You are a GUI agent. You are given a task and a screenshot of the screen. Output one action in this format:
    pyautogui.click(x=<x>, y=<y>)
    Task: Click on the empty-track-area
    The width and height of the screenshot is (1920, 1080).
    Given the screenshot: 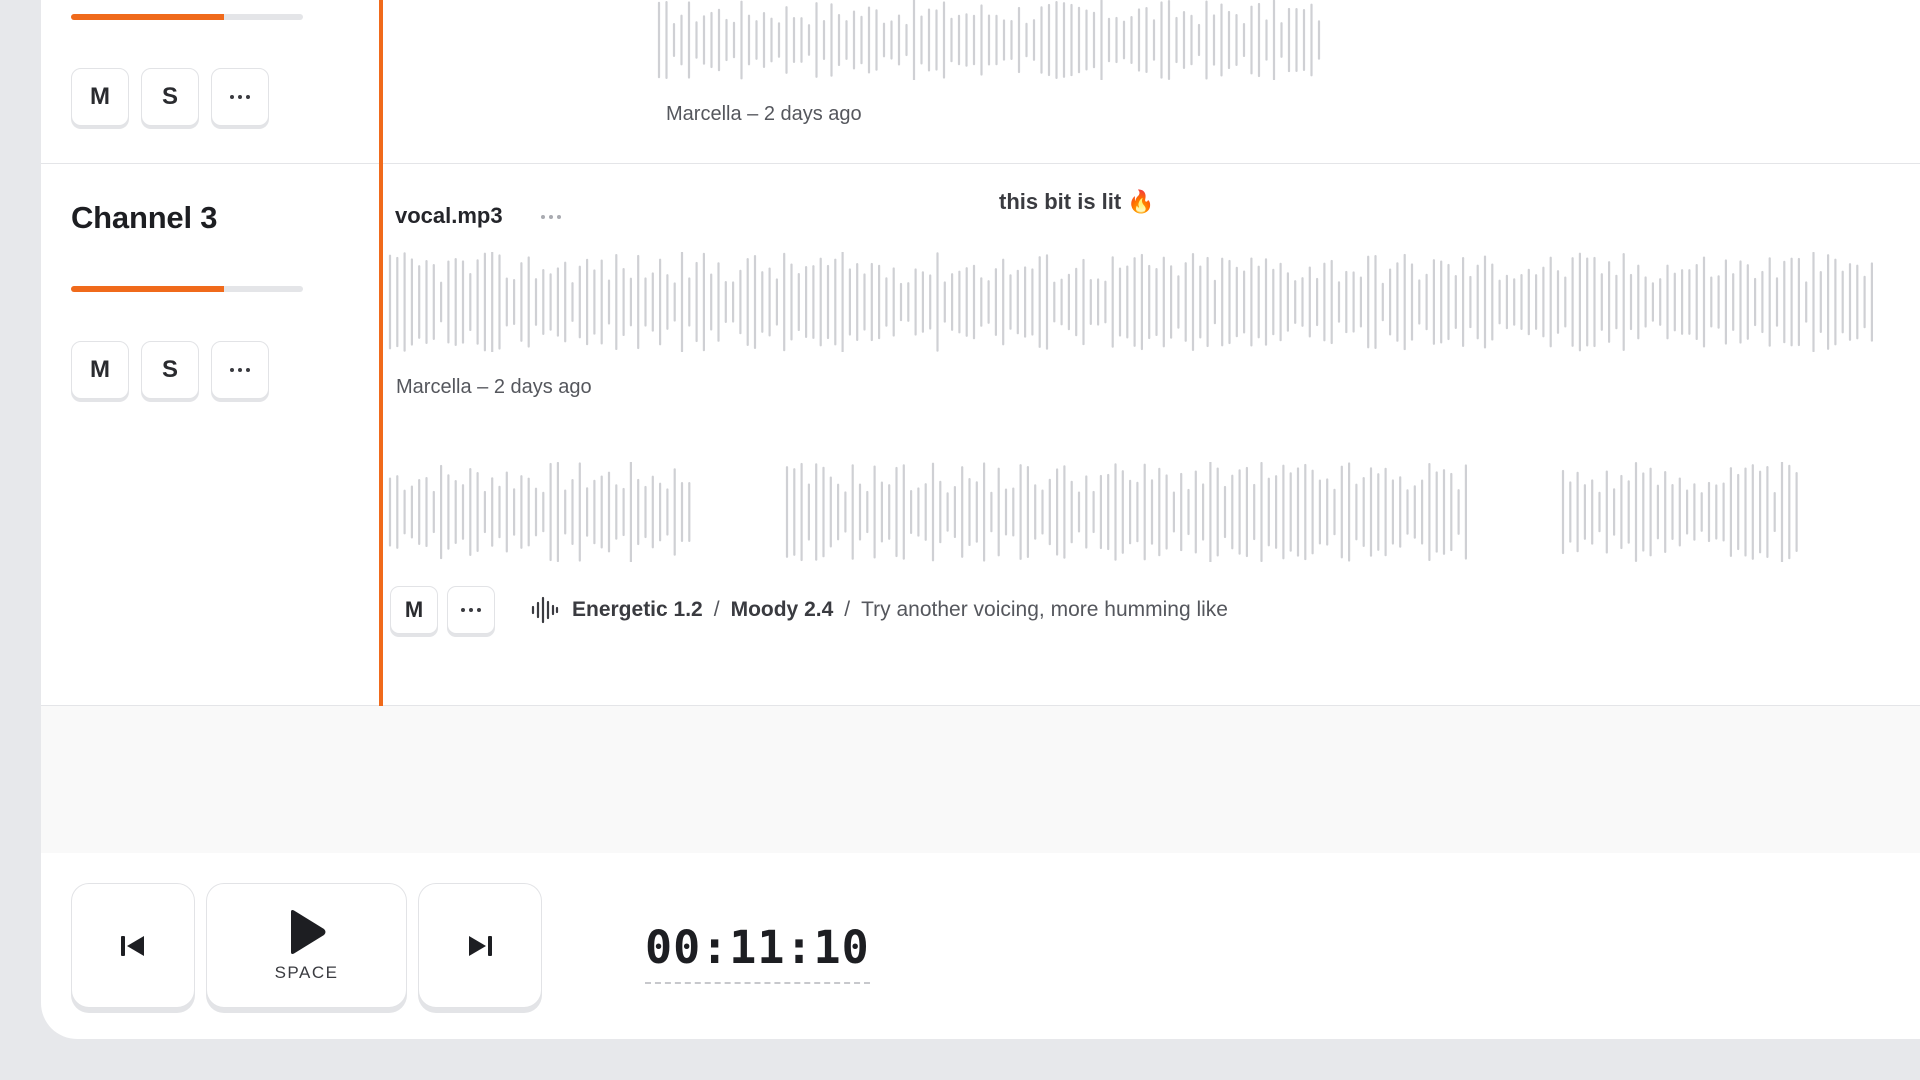 What is the action you would take?
    pyautogui.click(x=980, y=779)
    